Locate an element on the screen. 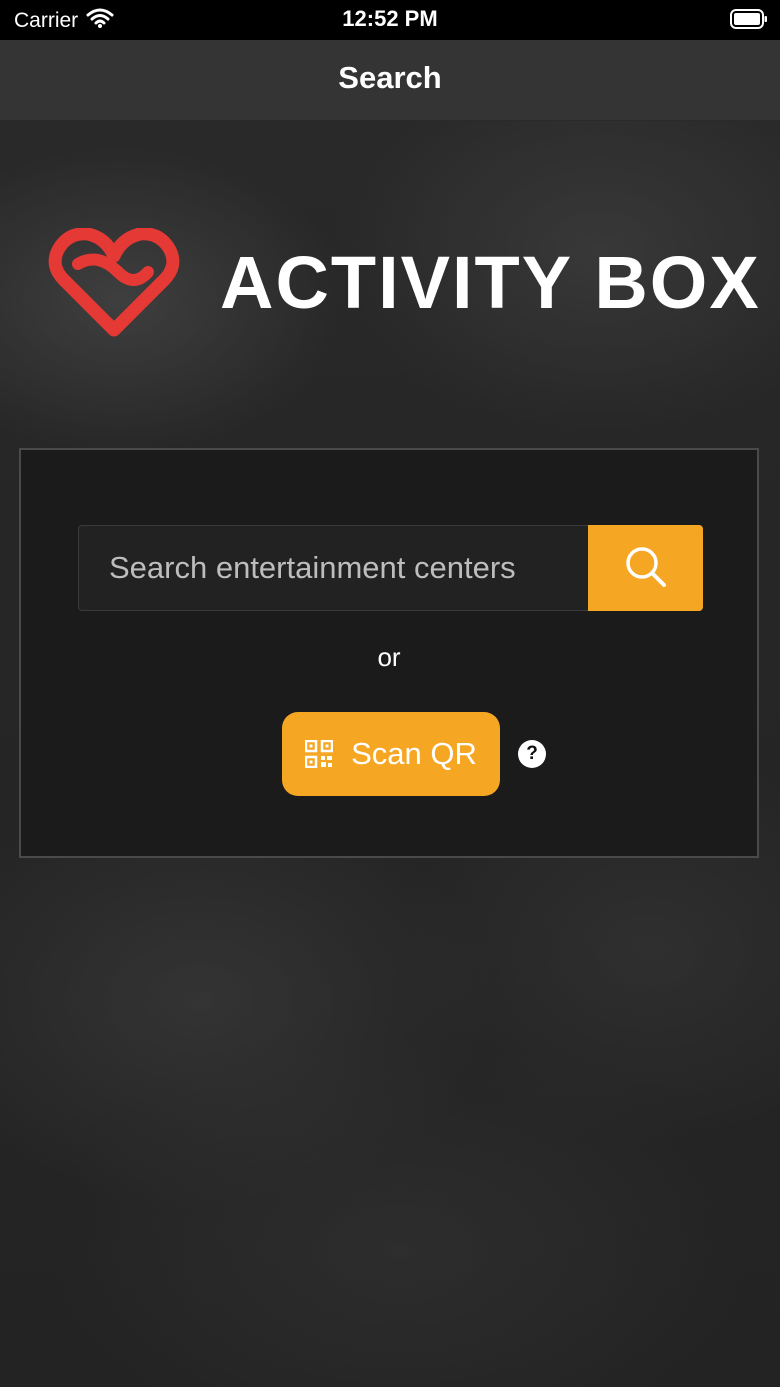  search-icon is located at coordinates (646, 568).